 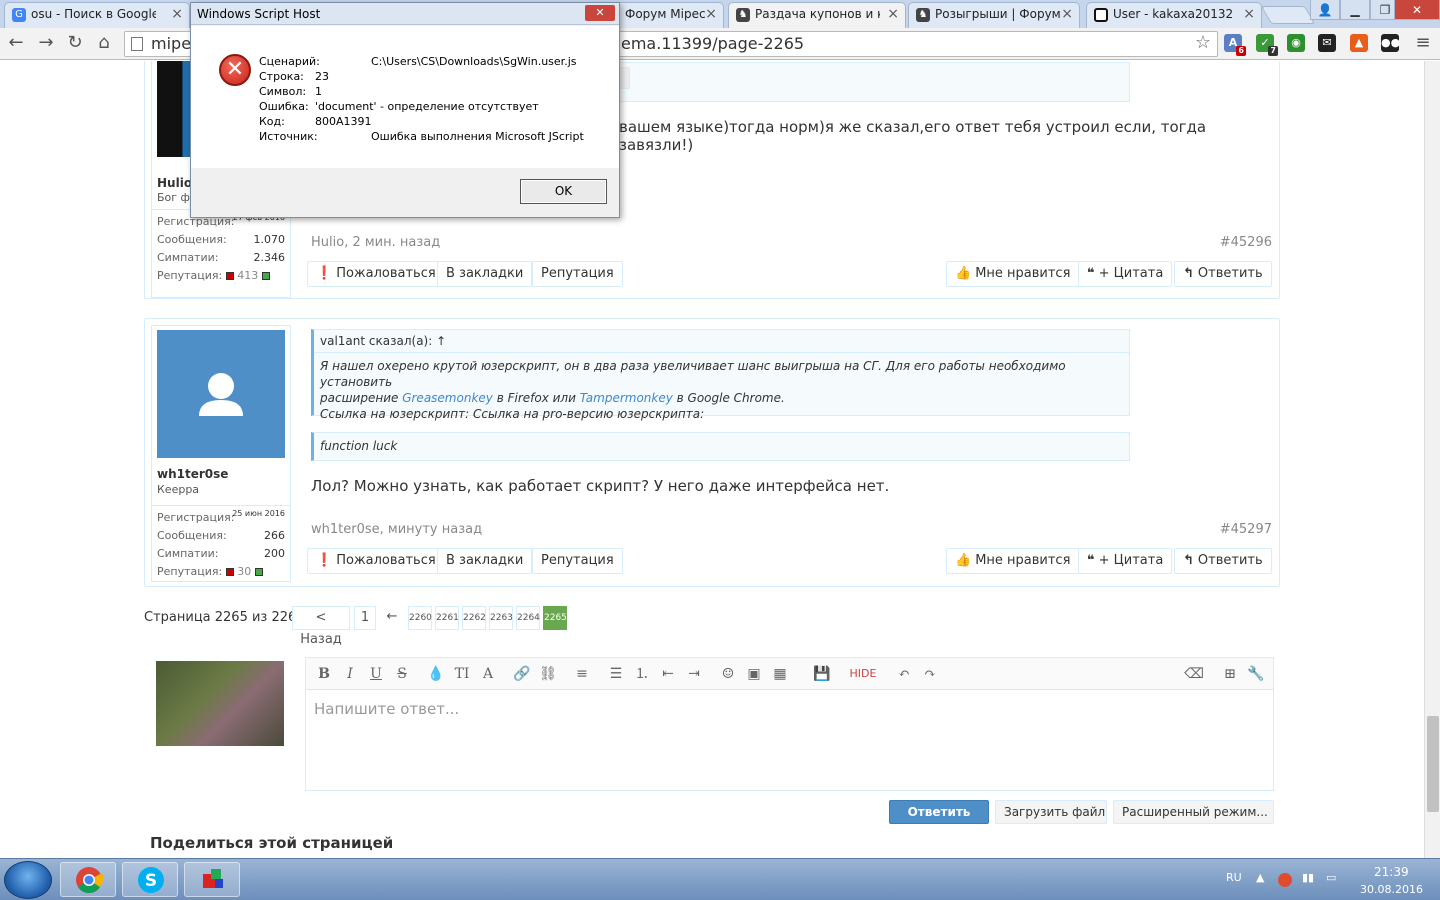 What do you see at coordinates (548, 674) in the screenshot?
I see `unlink-icon: ⛓` at bounding box center [548, 674].